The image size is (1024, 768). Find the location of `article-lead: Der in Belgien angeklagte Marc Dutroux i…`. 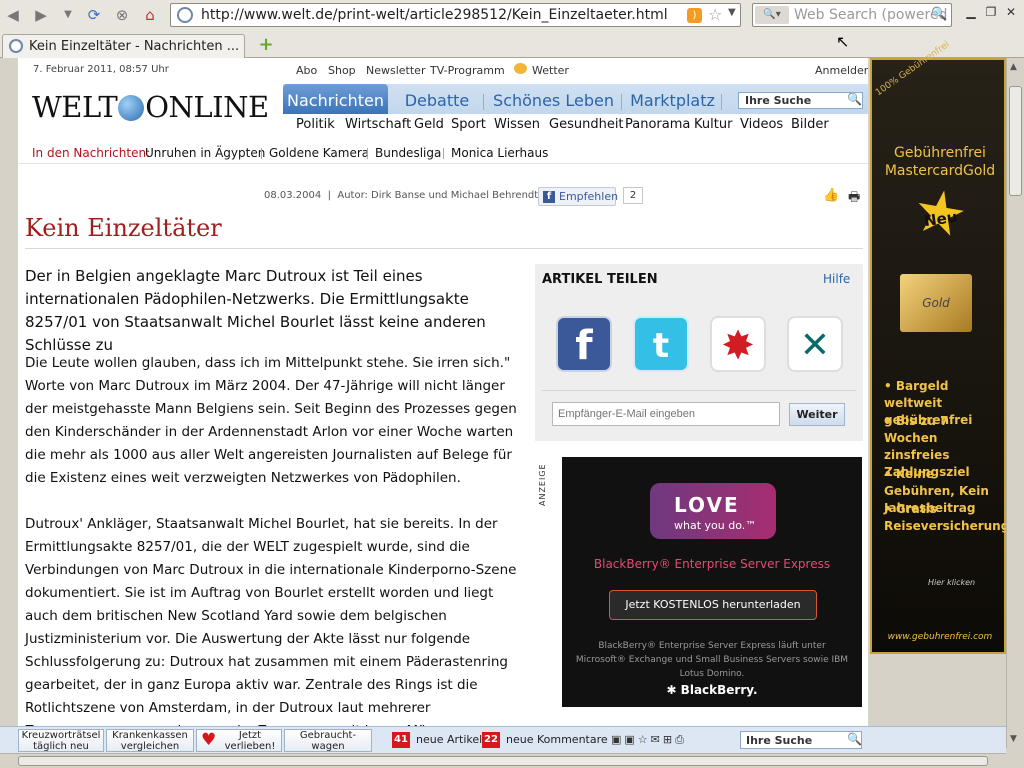

article-lead: Der in Belgien angeklagte Marc Dutroux i… is located at coordinates (255, 310).